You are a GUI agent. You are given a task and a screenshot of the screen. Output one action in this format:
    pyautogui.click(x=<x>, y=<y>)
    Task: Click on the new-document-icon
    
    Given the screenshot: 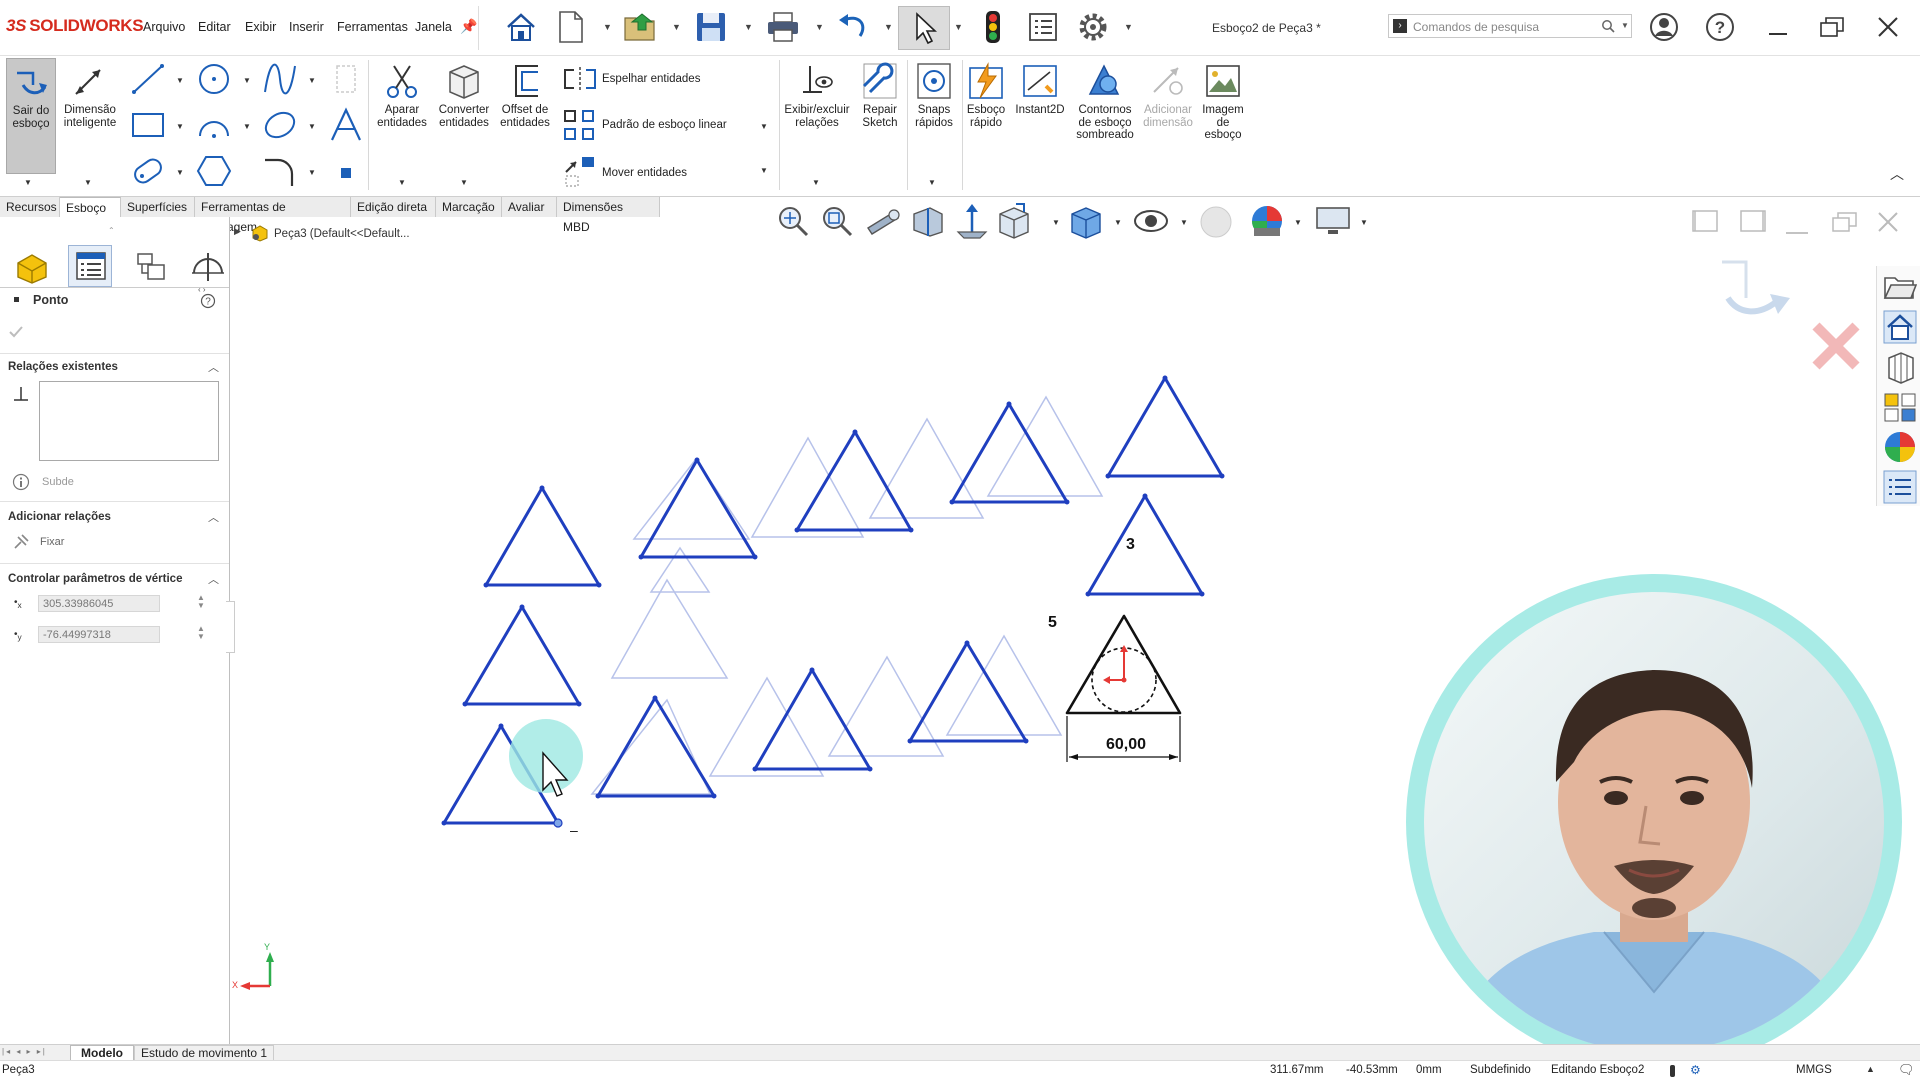 What is the action you would take?
    pyautogui.click(x=571, y=27)
    